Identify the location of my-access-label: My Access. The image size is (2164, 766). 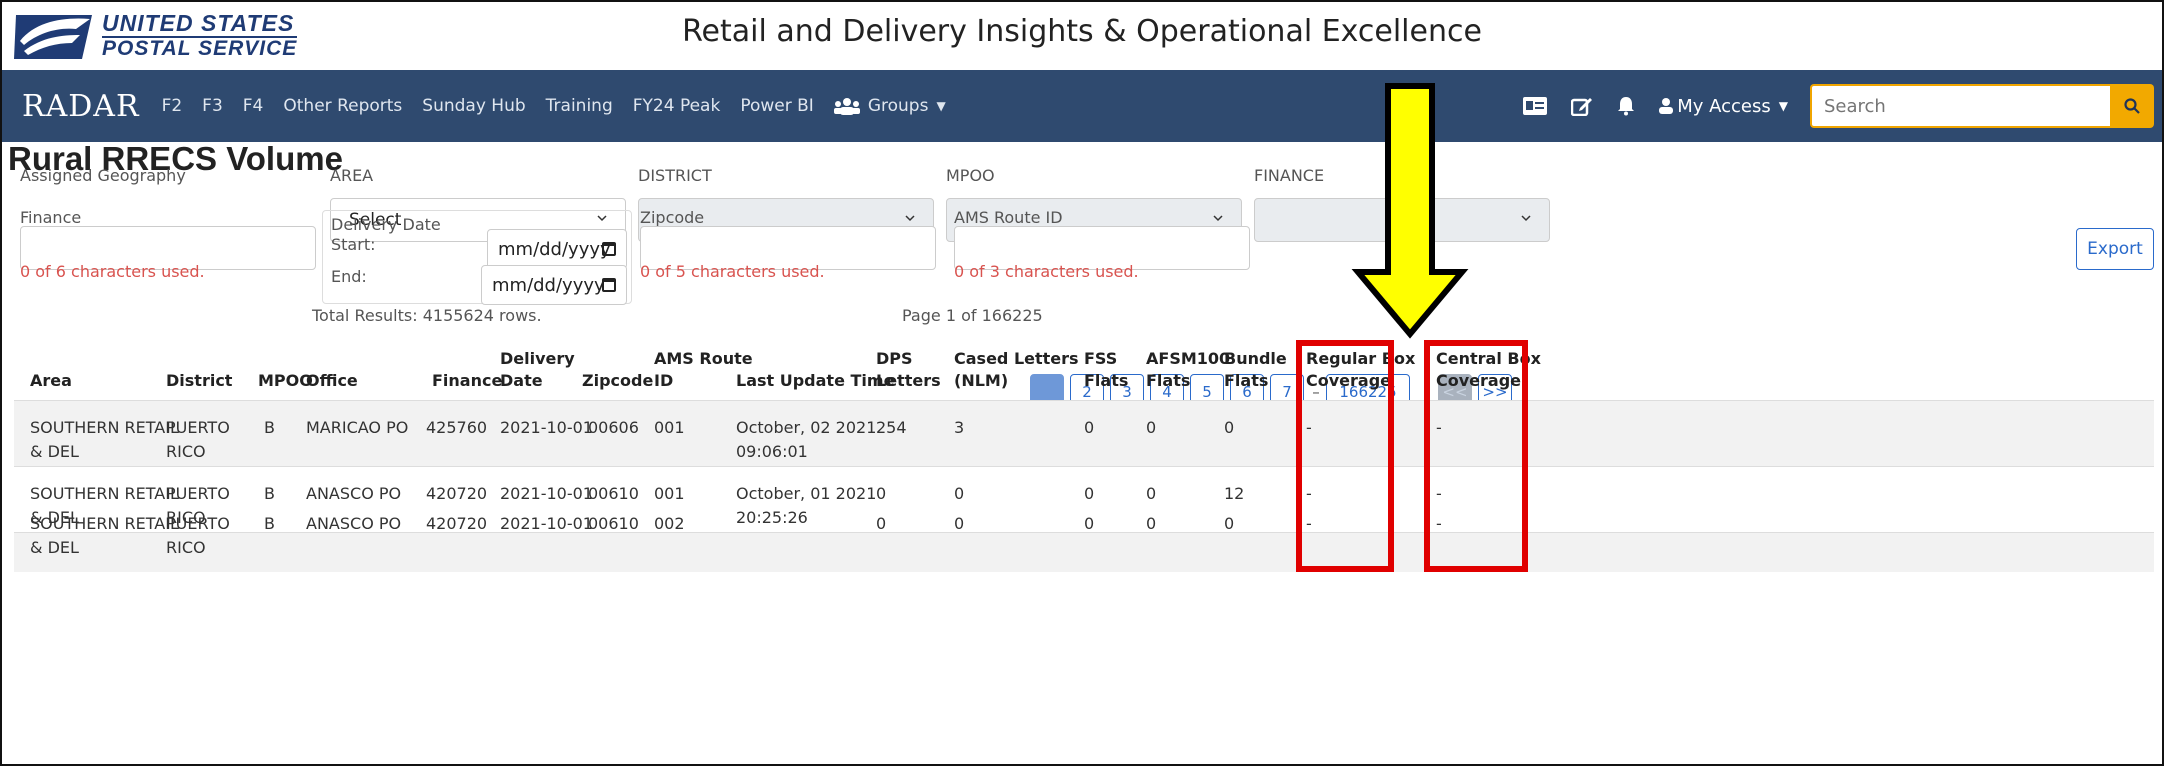
(1724, 106).